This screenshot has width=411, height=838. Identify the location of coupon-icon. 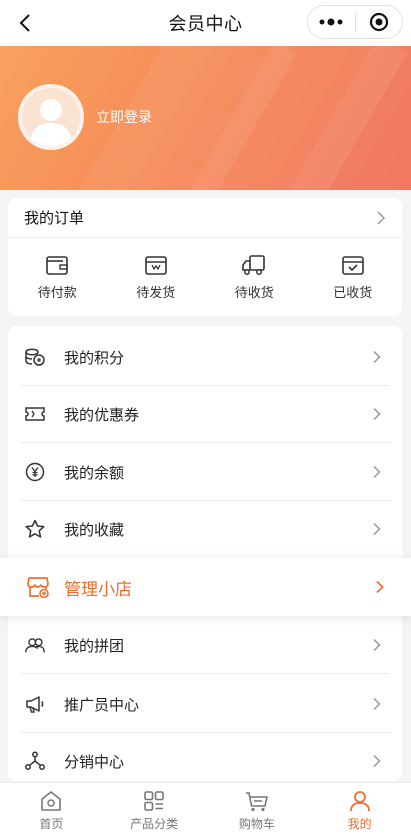
(35, 414).